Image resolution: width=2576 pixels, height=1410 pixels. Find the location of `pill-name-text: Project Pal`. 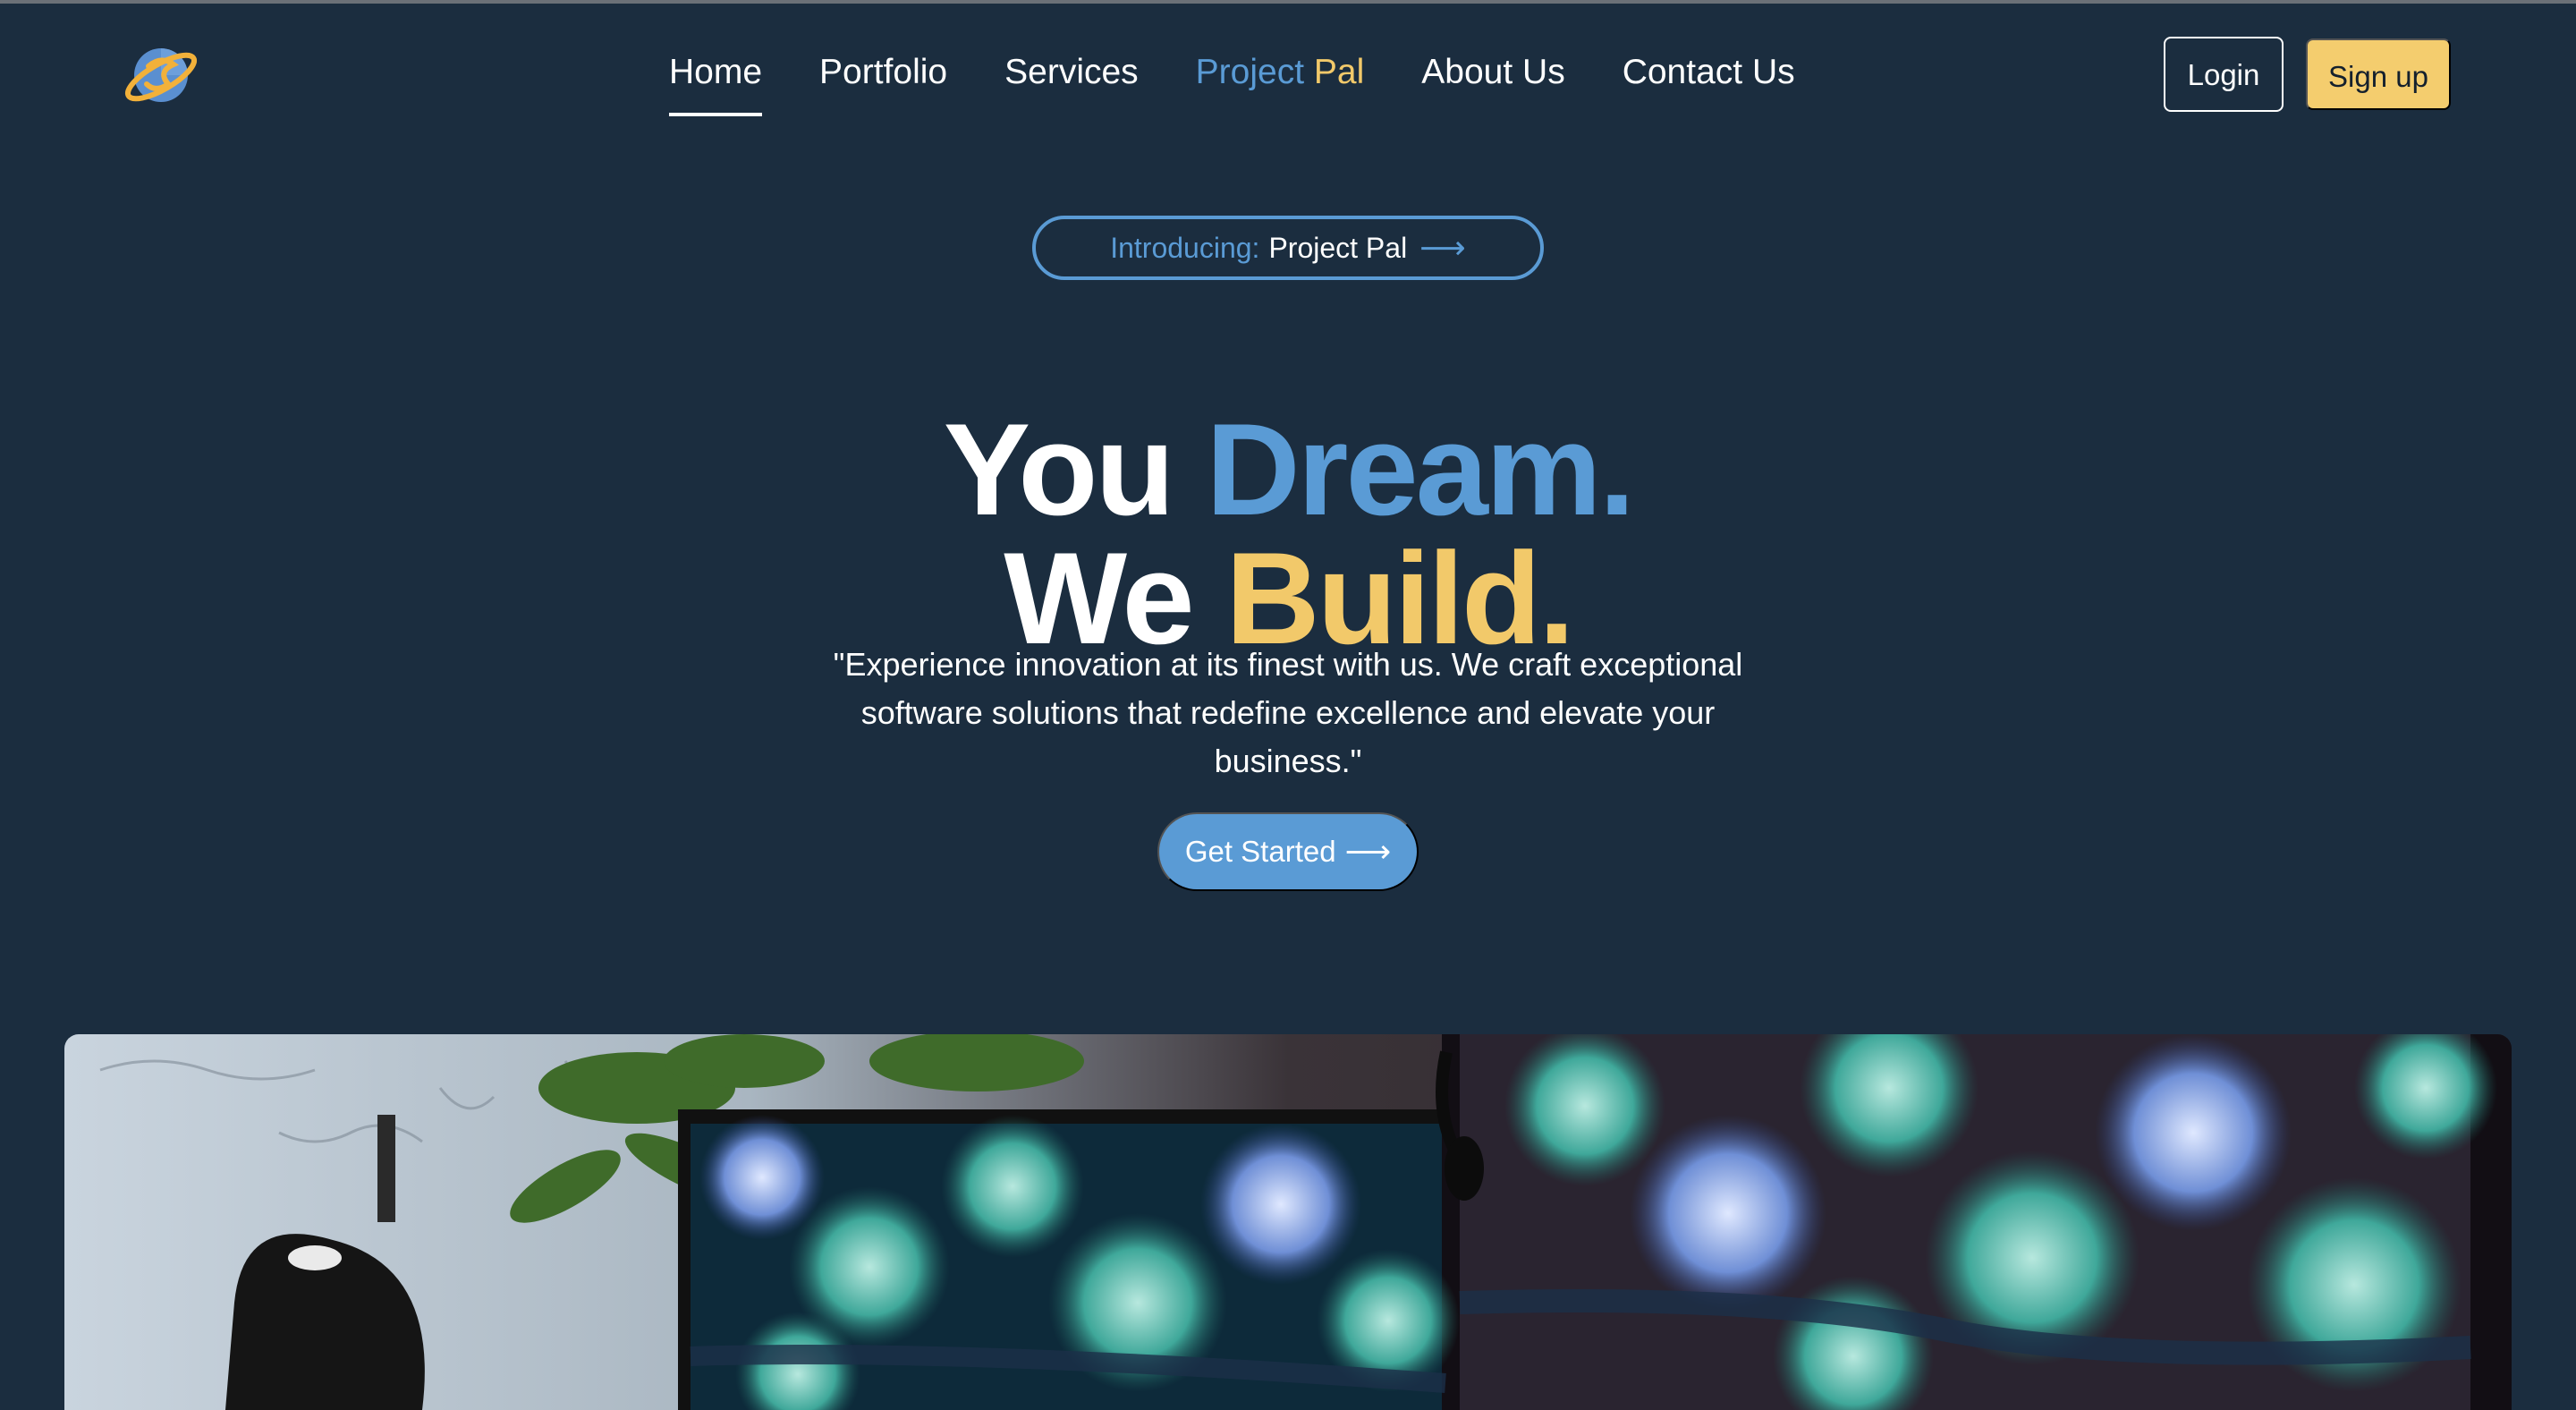

pill-name-text: Project Pal is located at coordinates (1338, 248).